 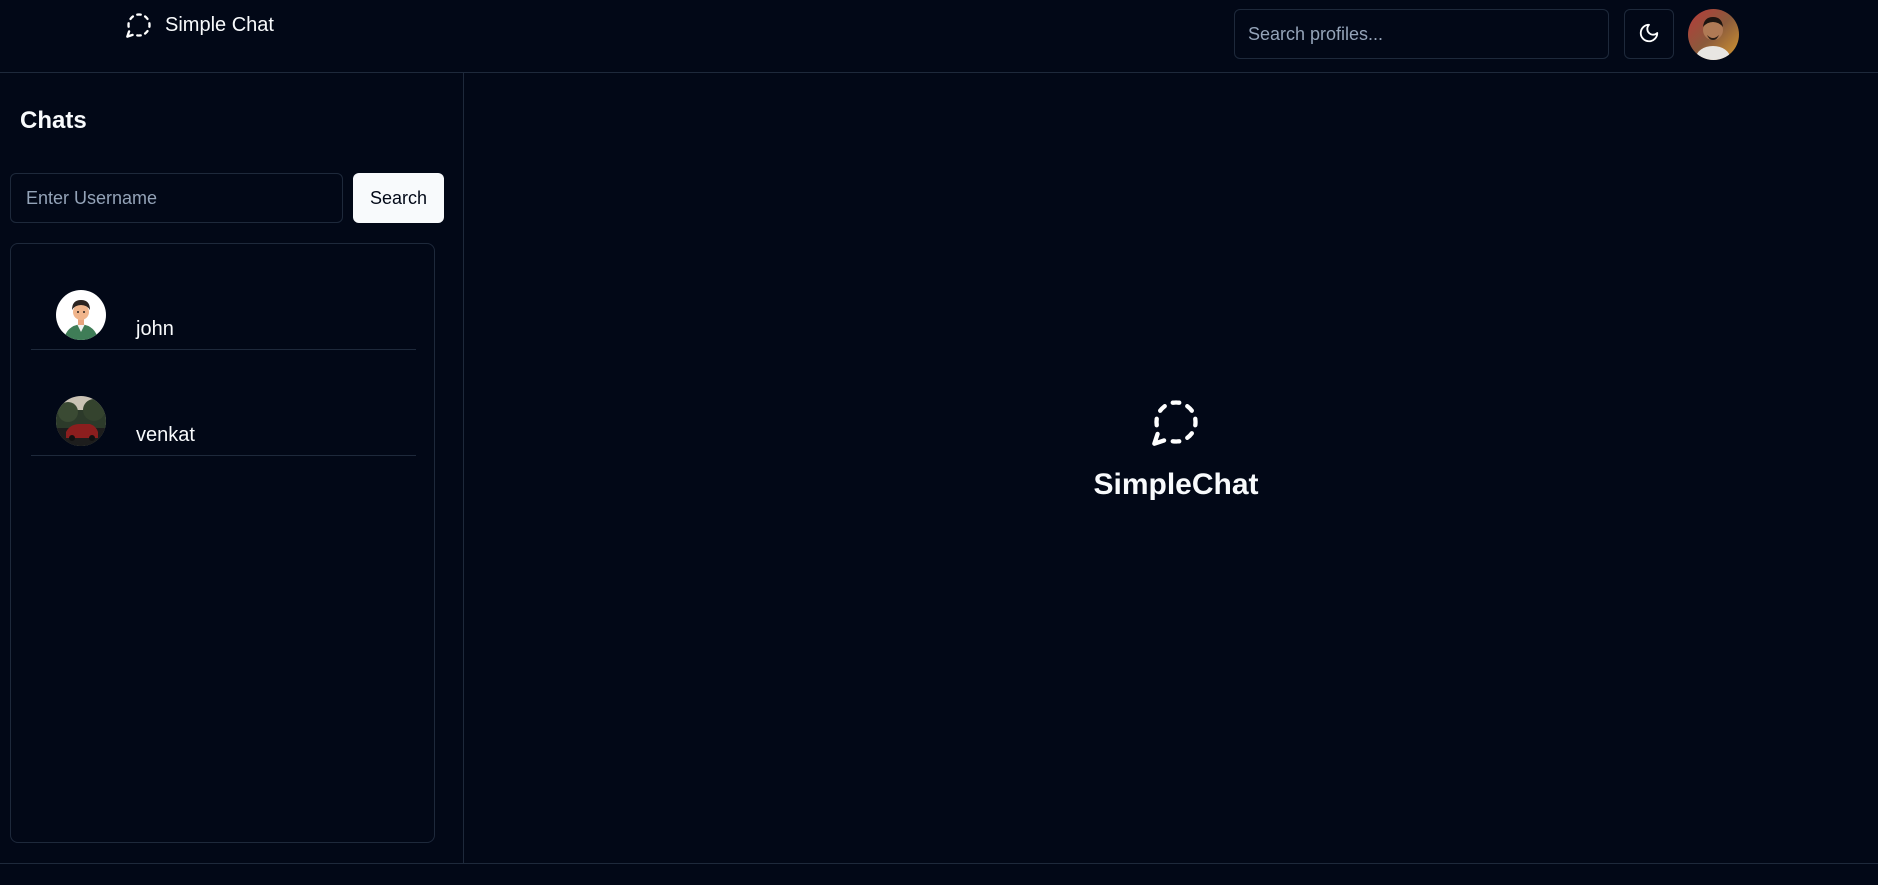 What do you see at coordinates (53, 120) in the screenshot?
I see `chats-heading: Chats` at bounding box center [53, 120].